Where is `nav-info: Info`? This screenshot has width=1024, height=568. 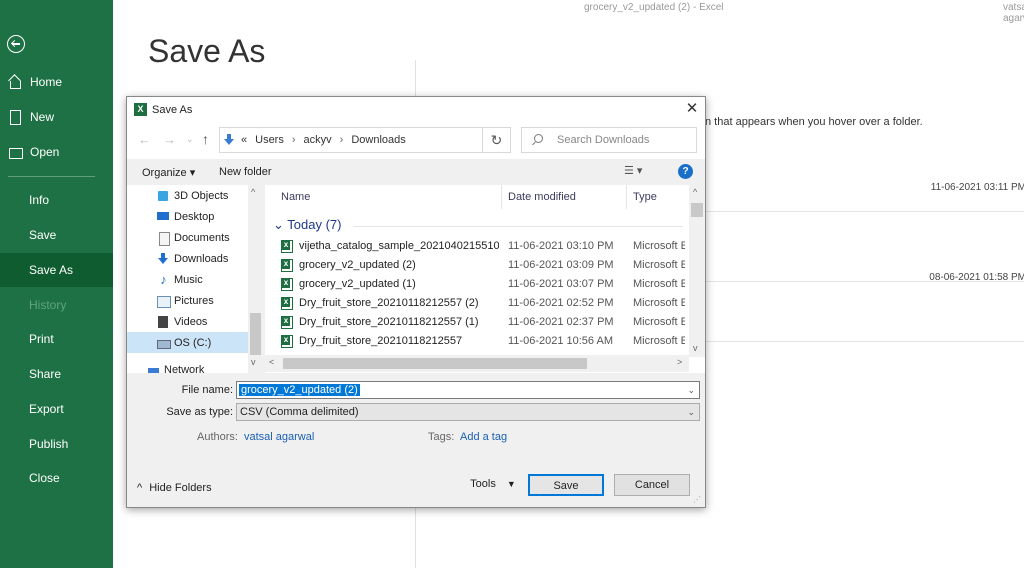
nav-info: Info is located at coordinates (56, 200).